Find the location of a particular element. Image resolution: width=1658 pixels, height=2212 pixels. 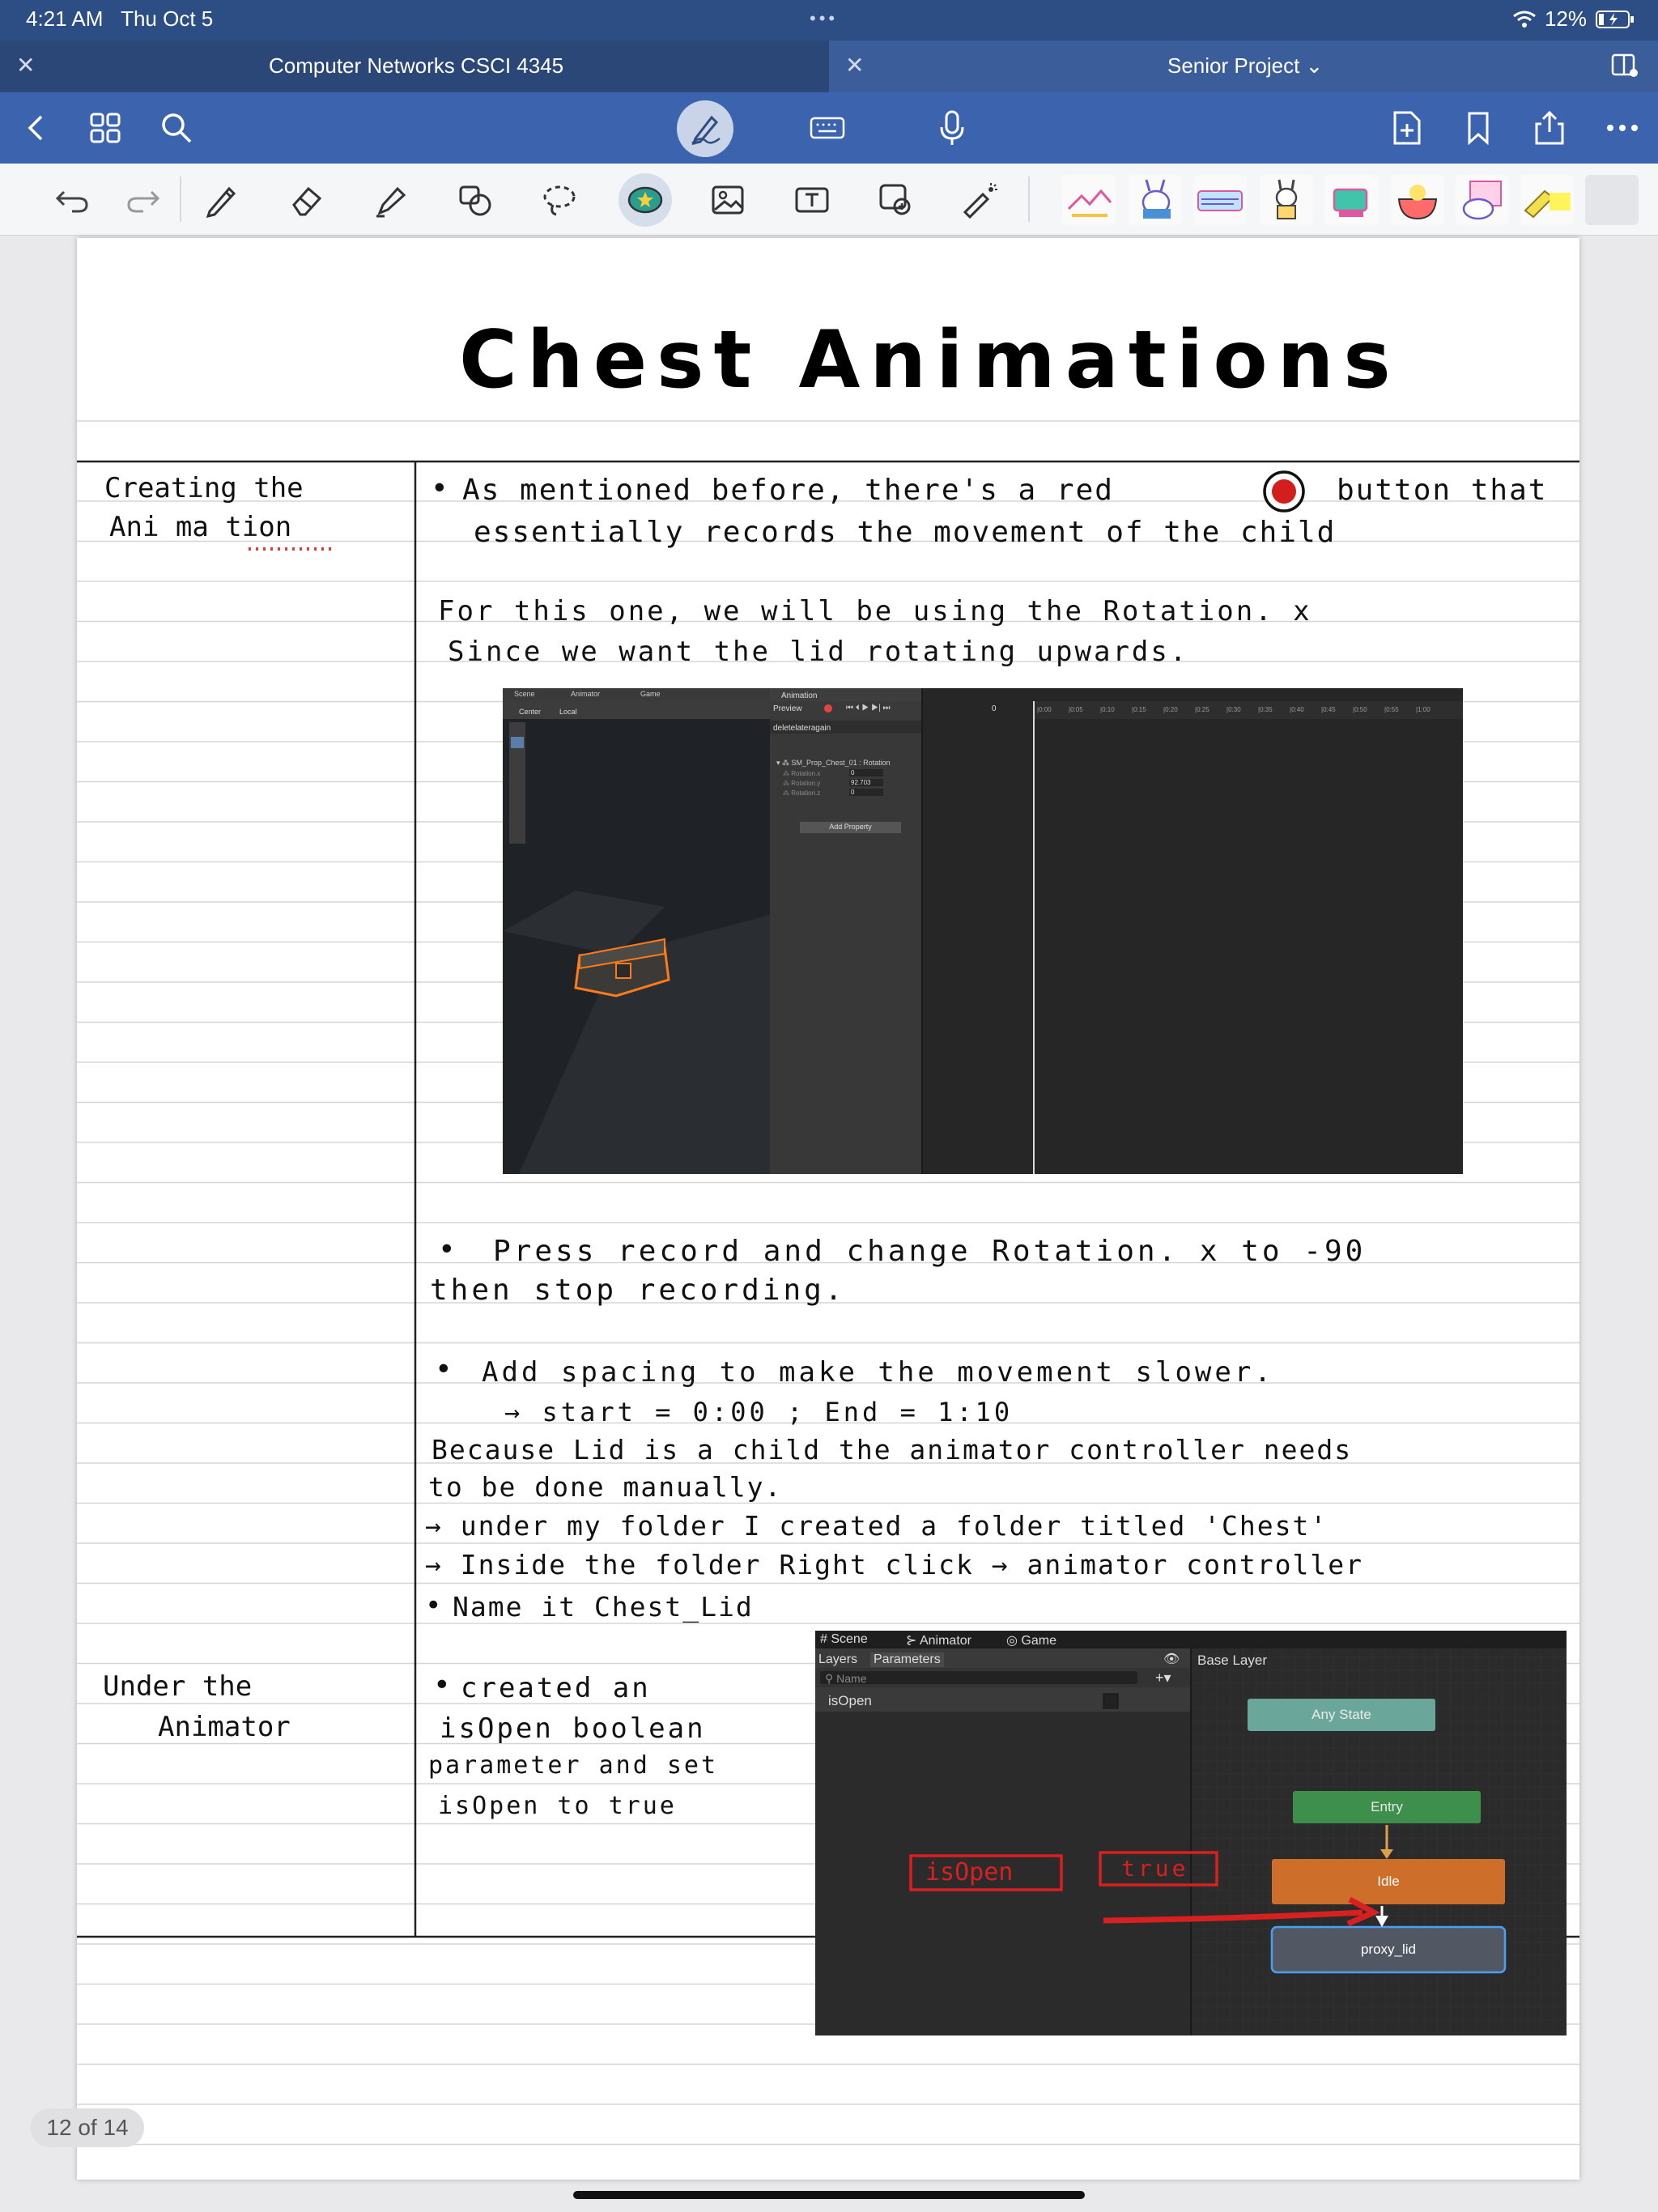

shot2-tab: ⊱ Animator is located at coordinates (938, 1641).